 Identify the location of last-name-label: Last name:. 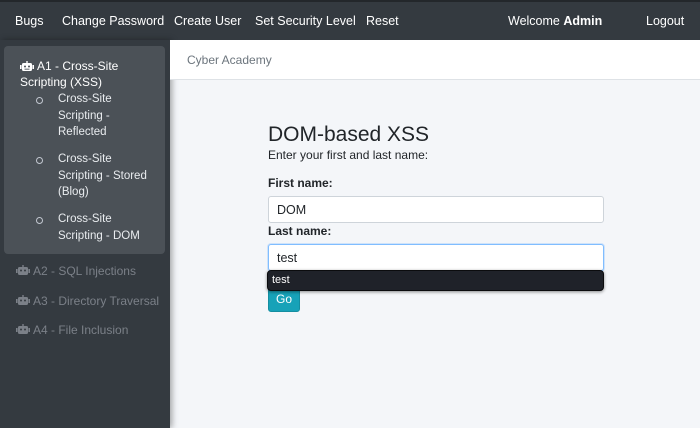
(300, 231).